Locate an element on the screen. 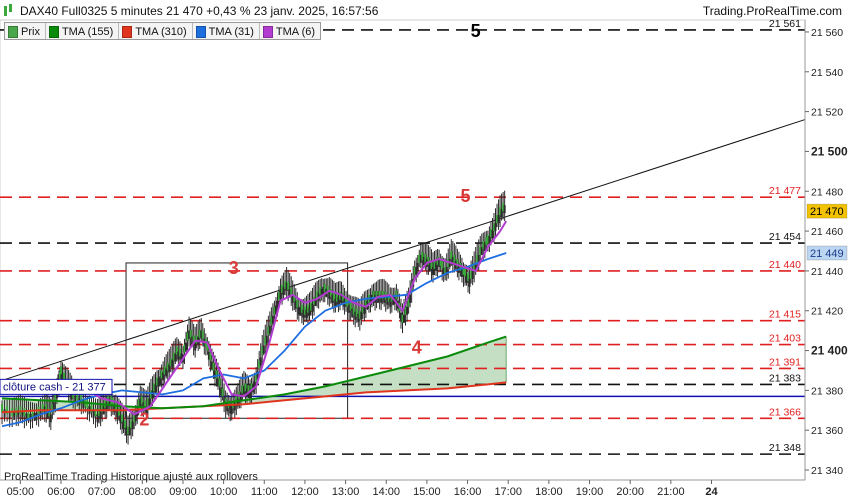  wave-label: 4 is located at coordinates (417, 348).